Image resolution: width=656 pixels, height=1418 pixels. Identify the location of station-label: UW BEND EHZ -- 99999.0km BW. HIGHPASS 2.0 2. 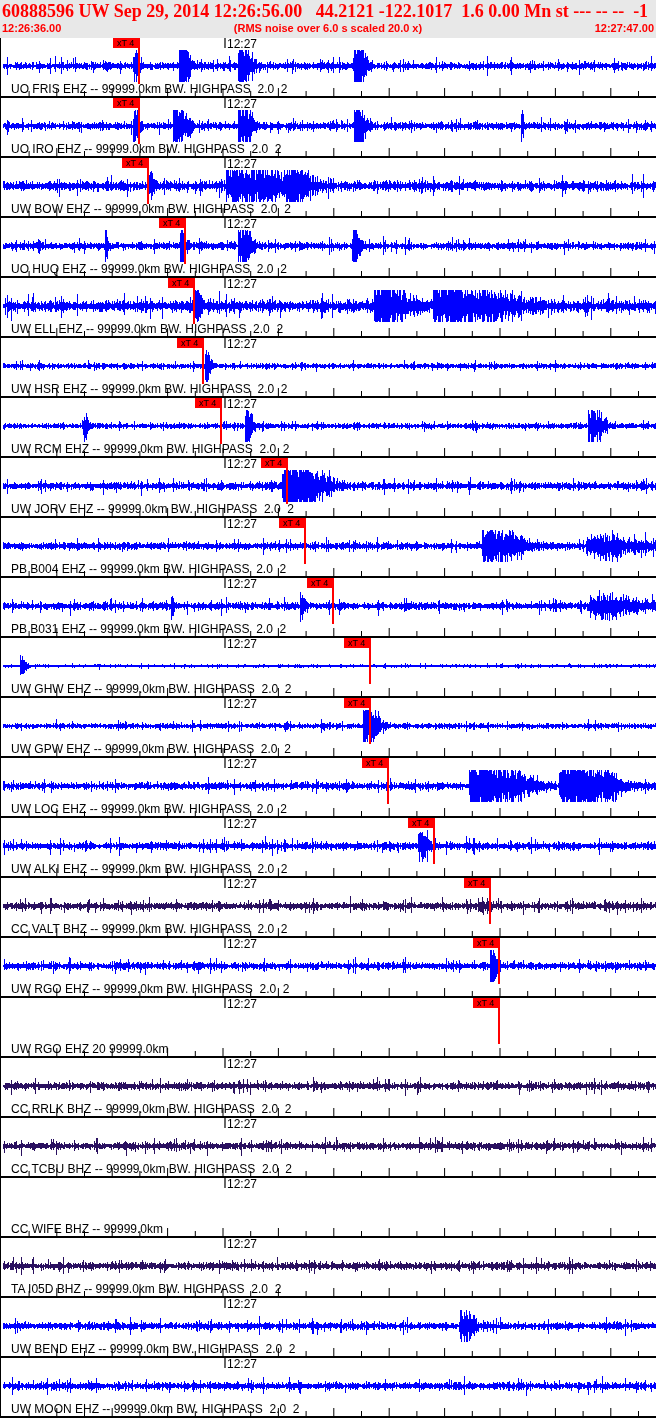
(153, 1349).